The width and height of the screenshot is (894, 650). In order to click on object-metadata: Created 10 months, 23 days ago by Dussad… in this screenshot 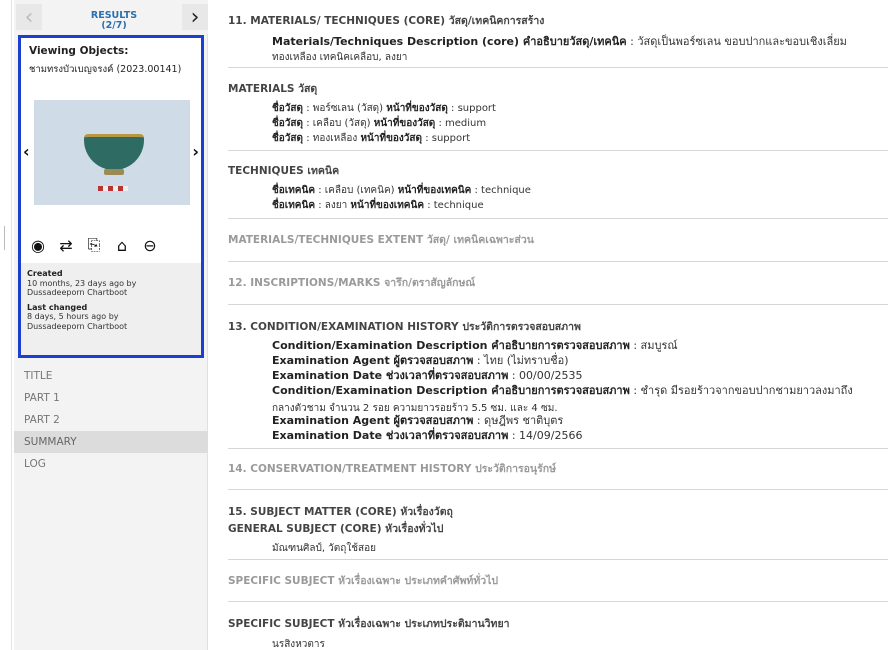, I will do `click(111, 309)`.